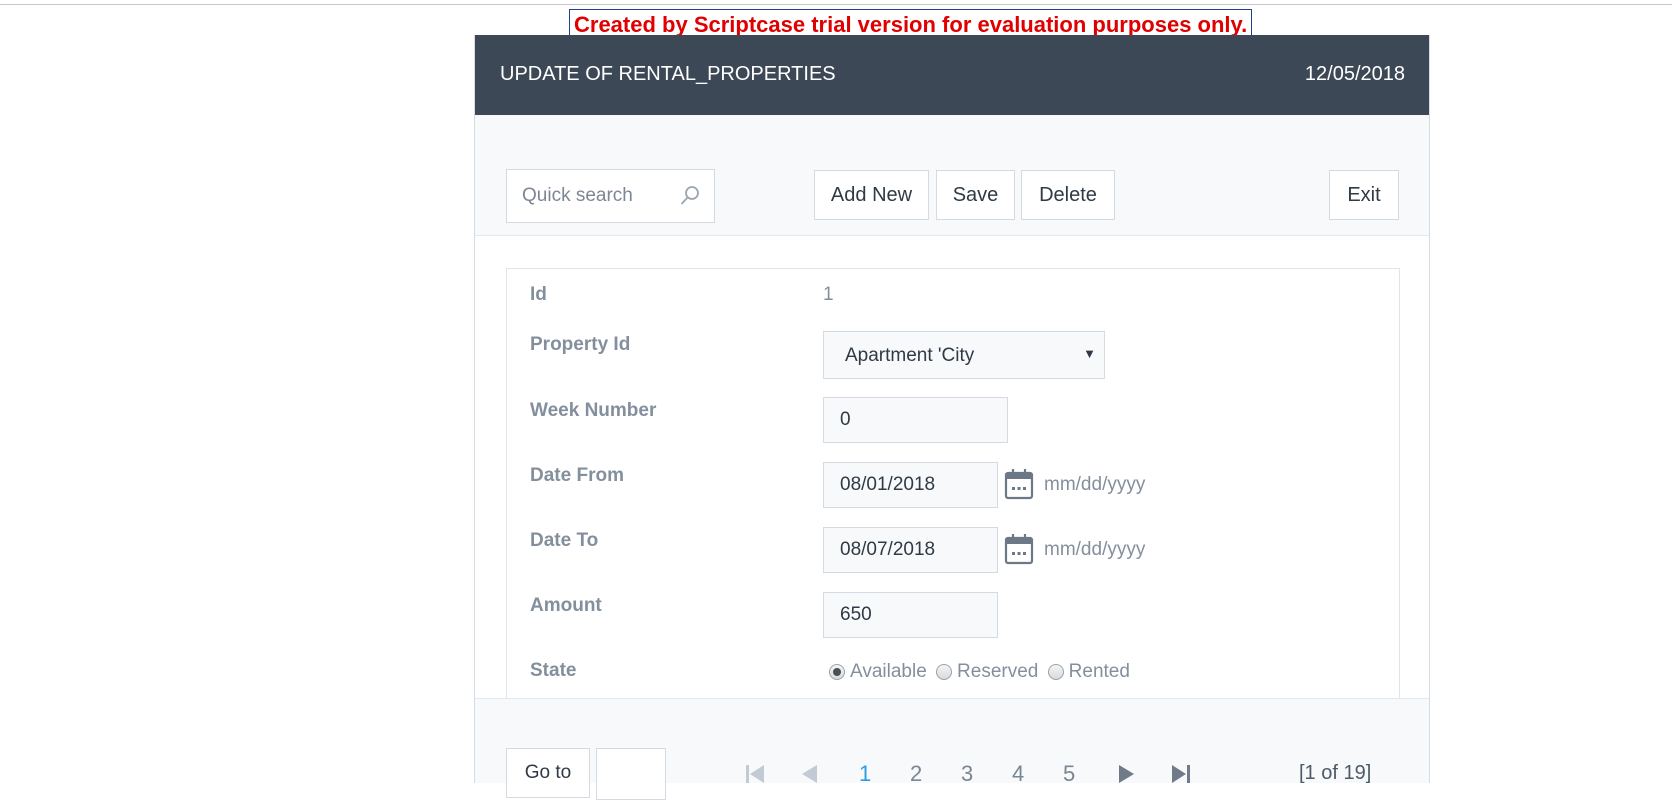 This screenshot has width=1672, height=812. Describe the element at coordinates (967, 774) in the screenshot. I see `page-3: 3` at that location.